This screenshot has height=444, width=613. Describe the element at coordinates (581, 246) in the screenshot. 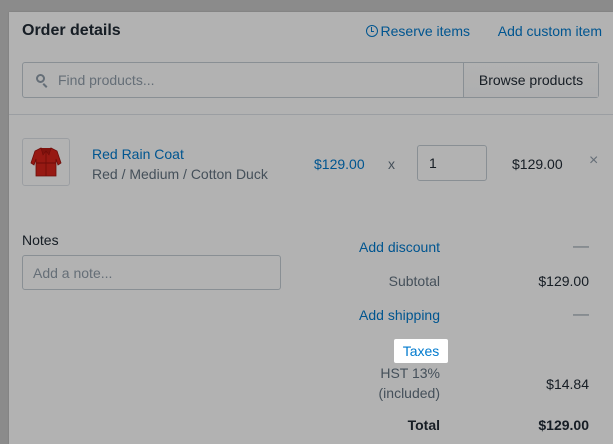

I see `discount-value: —` at that location.